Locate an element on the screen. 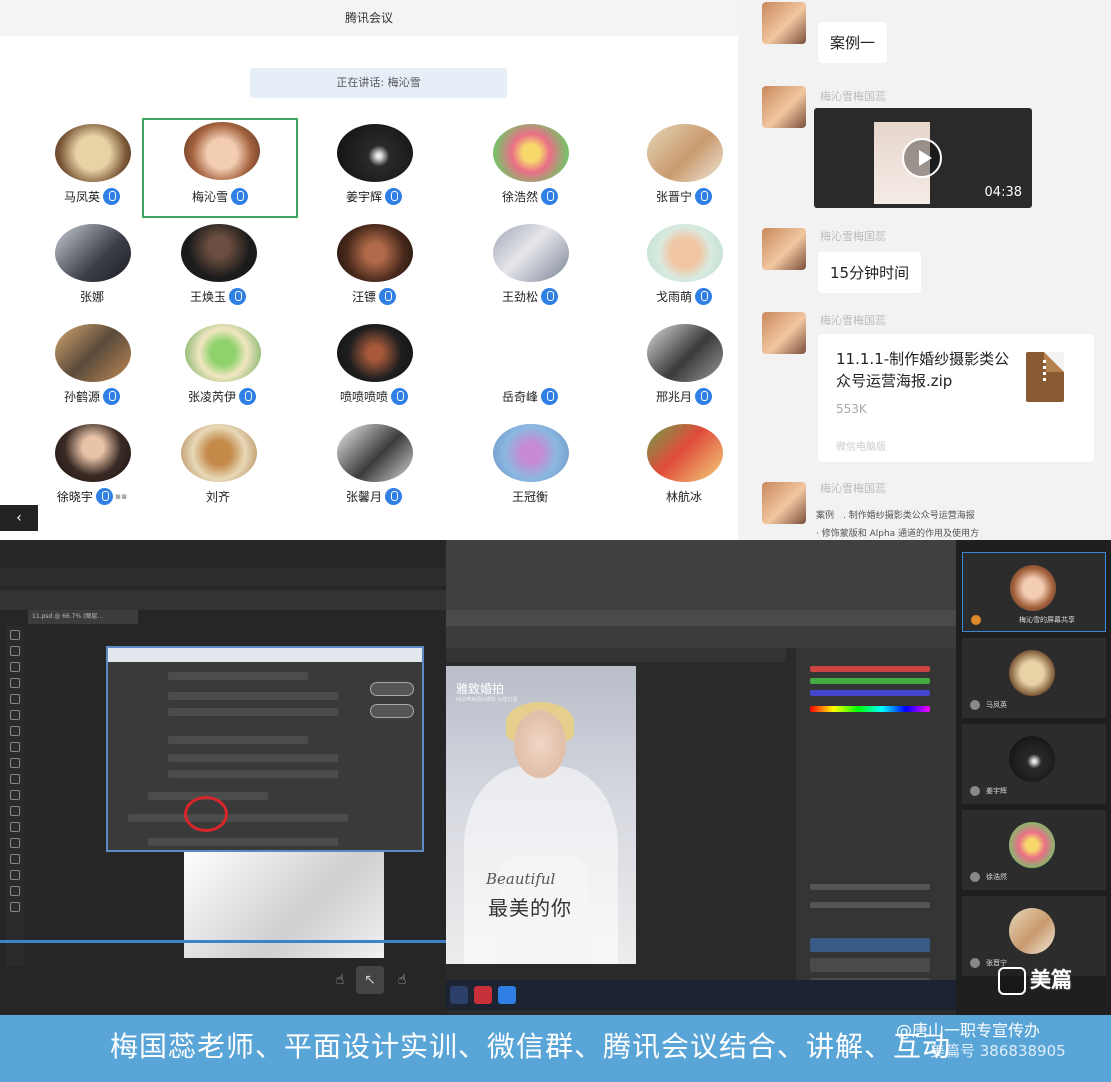 The height and width of the screenshot is (1082, 1111). speaking-indicator: 正在讲话: 梅沁雪 is located at coordinates (378, 83).